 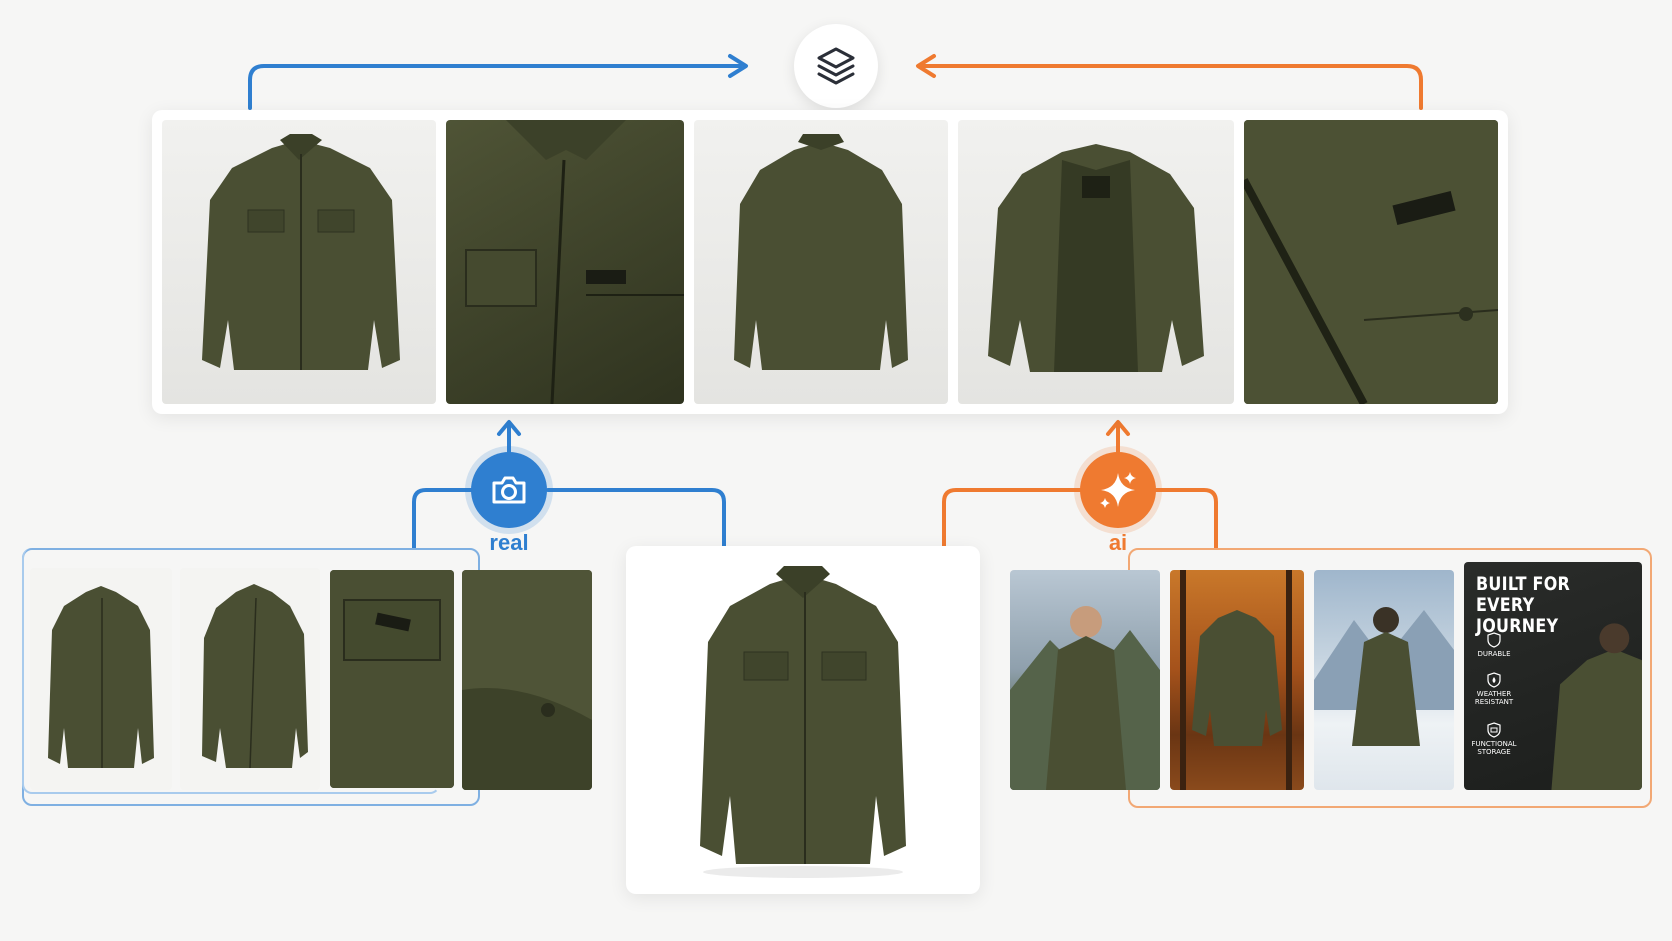 What do you see at coordinates (250, 679) in the screenshot?
I see `real-photo-side` at bounding box center [250, 679].